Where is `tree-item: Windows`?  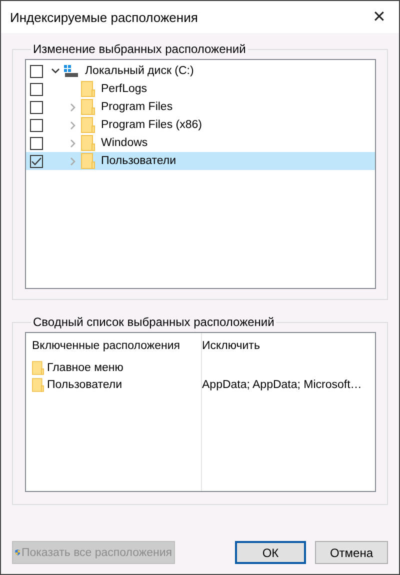
tree-item: Windows is located at coordinates (200, 143).